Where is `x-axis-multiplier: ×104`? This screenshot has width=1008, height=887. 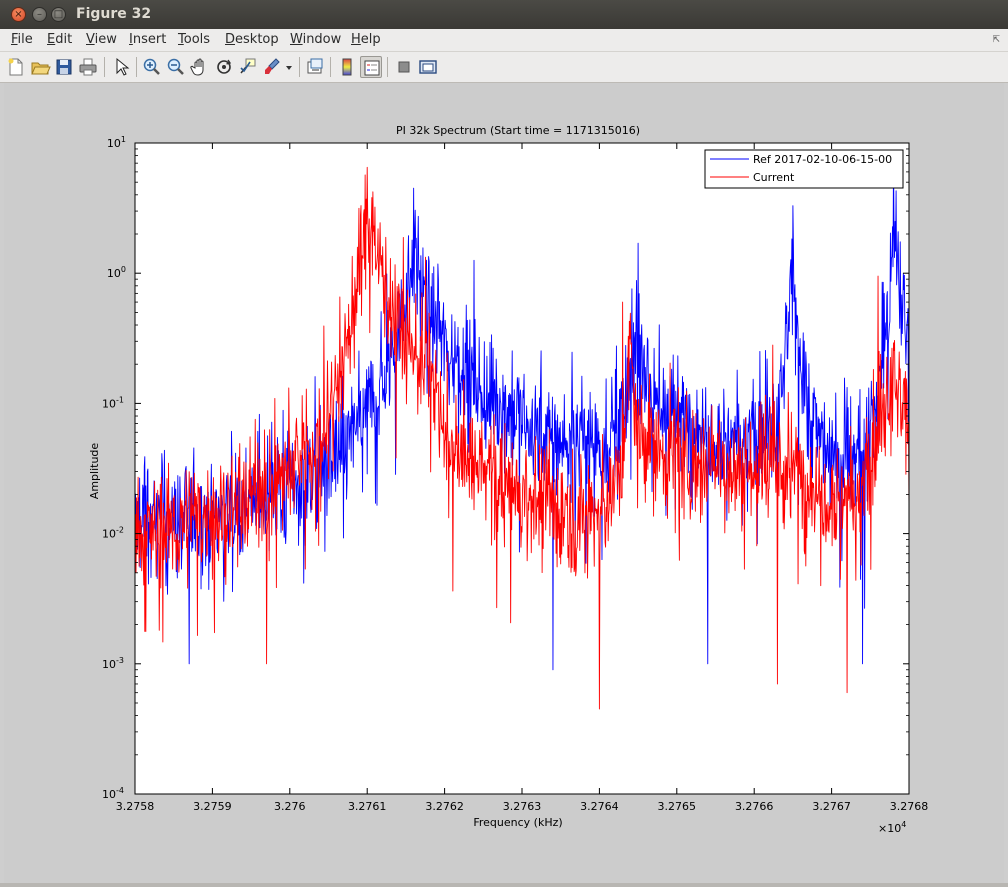 x-axis-multiplier: ×104 is located at coordinates (892, 827).